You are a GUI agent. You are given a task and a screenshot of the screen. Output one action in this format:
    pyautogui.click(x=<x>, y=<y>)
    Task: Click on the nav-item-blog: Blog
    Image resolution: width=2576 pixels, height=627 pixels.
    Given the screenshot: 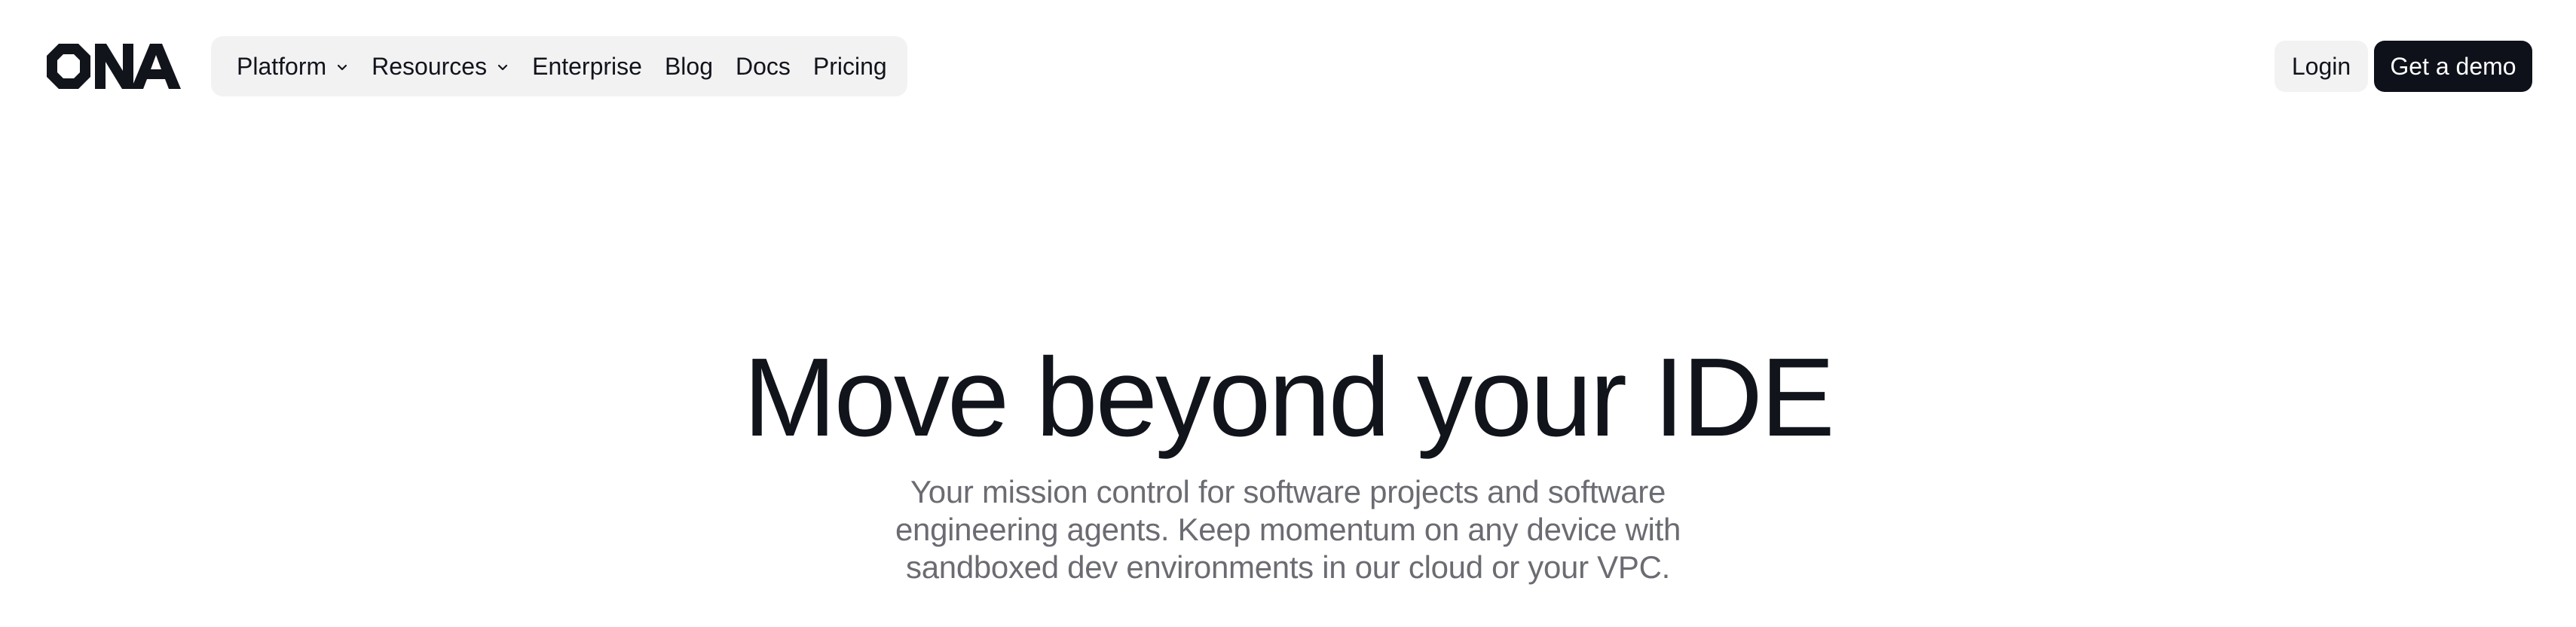 What is the action you would take?
    pyautogui.click(x=689, y=66)
    